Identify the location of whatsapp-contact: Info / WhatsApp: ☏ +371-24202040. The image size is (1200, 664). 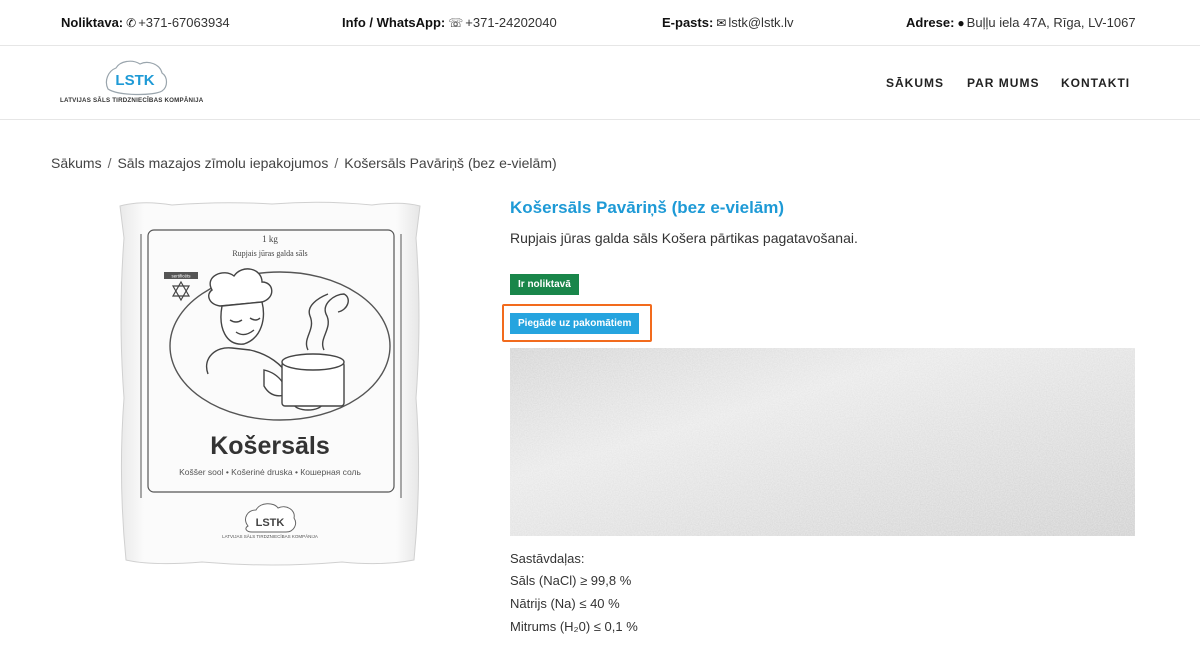
(449, 22).